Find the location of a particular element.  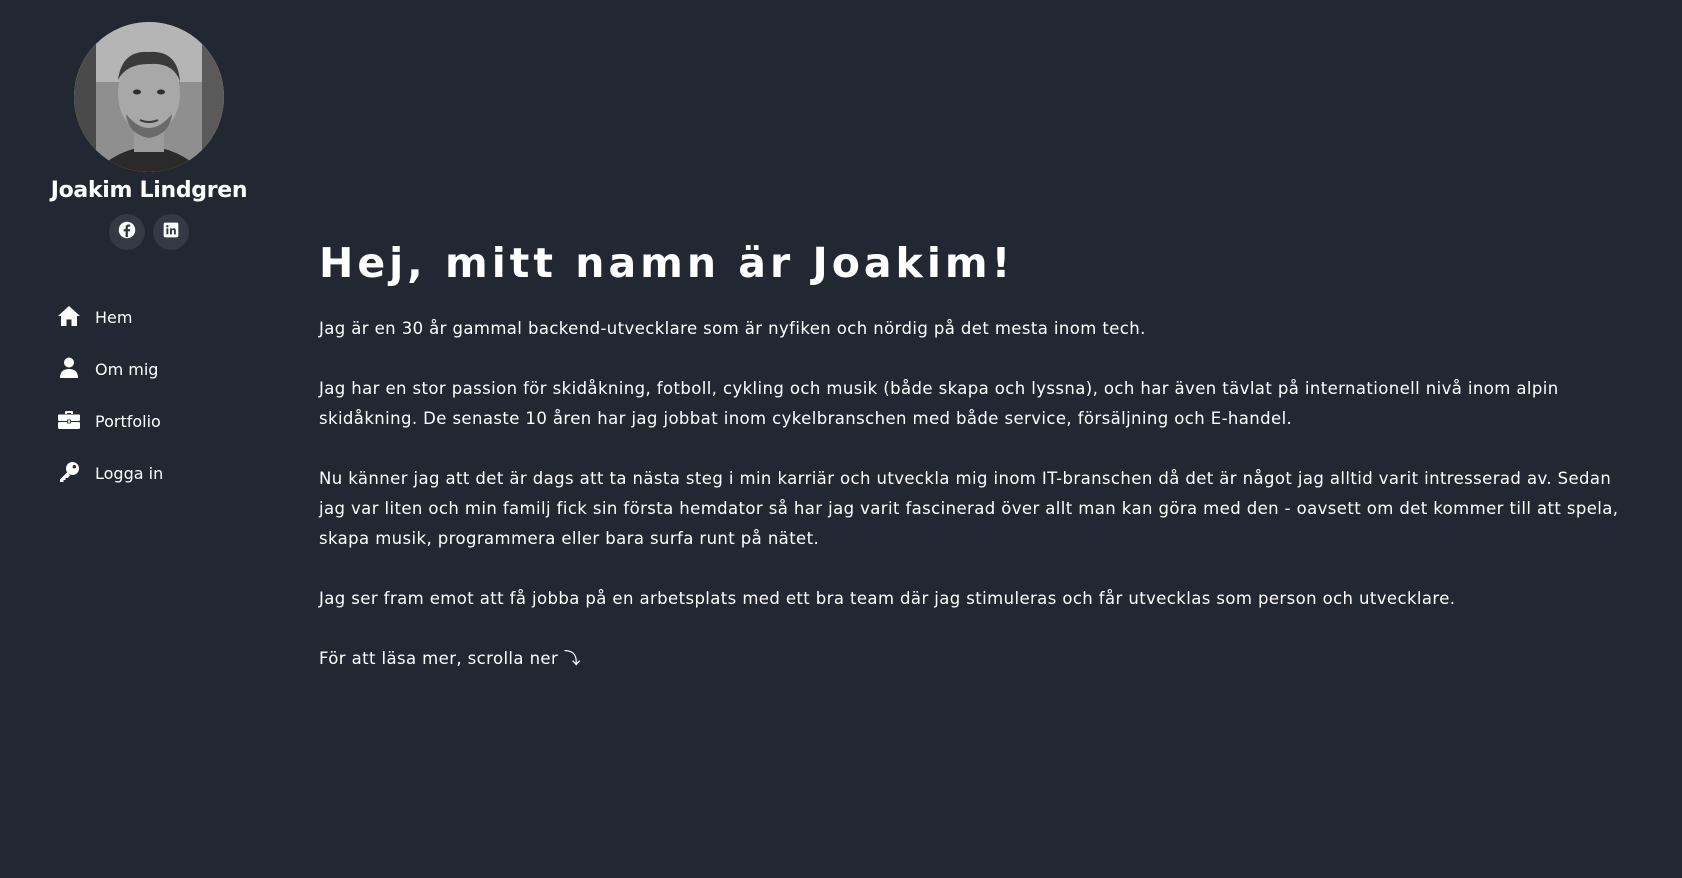

linkedin-icon is located at coordinates (171, 232).